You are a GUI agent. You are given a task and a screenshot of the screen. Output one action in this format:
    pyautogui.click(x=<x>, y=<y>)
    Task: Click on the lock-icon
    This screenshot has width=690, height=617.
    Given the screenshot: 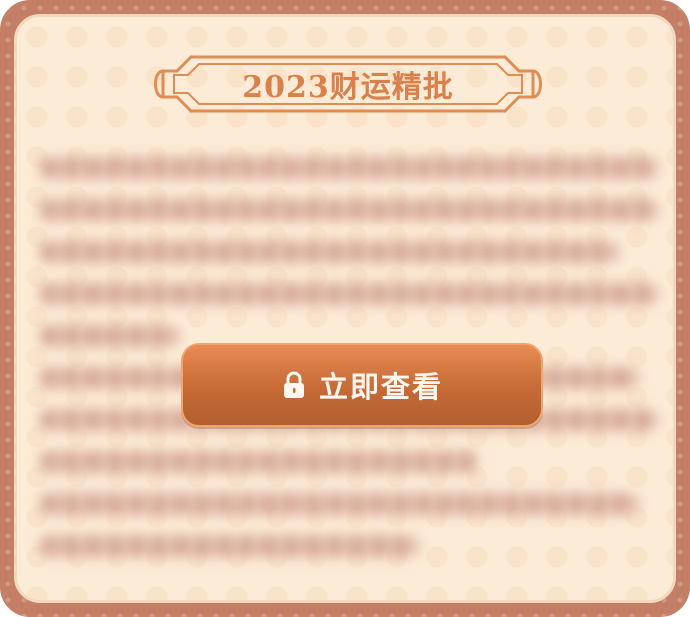 What is the action you would take?
    pyautogui.click(x=293, y=384)
    